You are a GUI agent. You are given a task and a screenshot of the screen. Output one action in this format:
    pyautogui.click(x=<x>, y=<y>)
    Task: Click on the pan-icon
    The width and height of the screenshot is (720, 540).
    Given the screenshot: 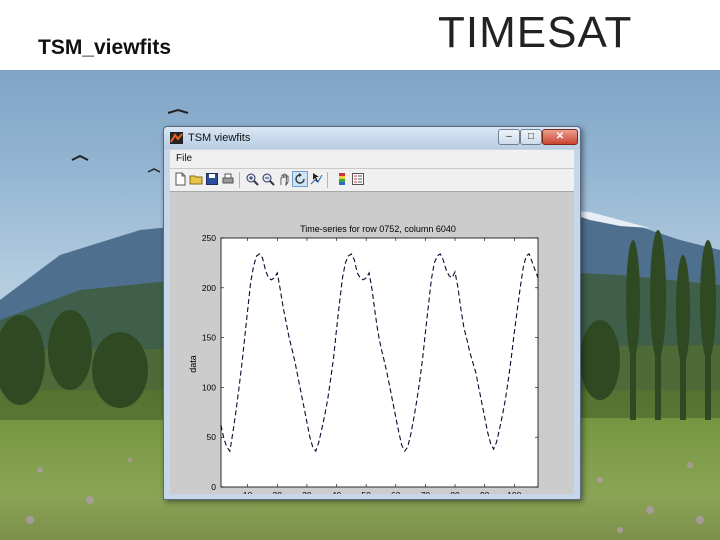 What is the action you would take?
    pyautogui.click(x=284, y=179)
    